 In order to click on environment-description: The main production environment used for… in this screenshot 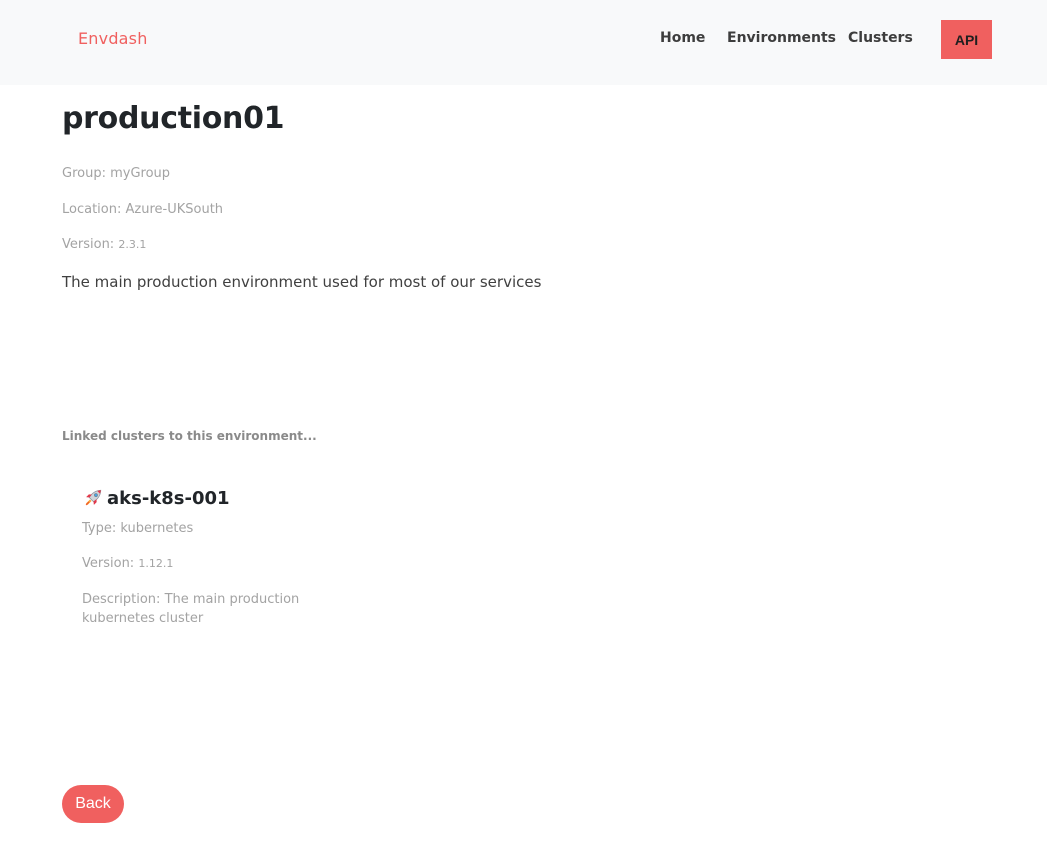, I will do `click(302, 282)`.